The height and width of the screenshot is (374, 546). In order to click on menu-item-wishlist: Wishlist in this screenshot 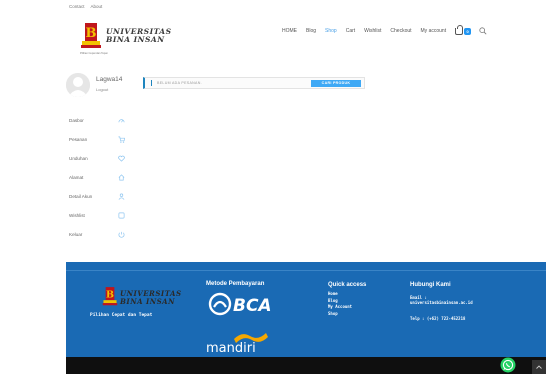, I will do `click(97, 217)`.